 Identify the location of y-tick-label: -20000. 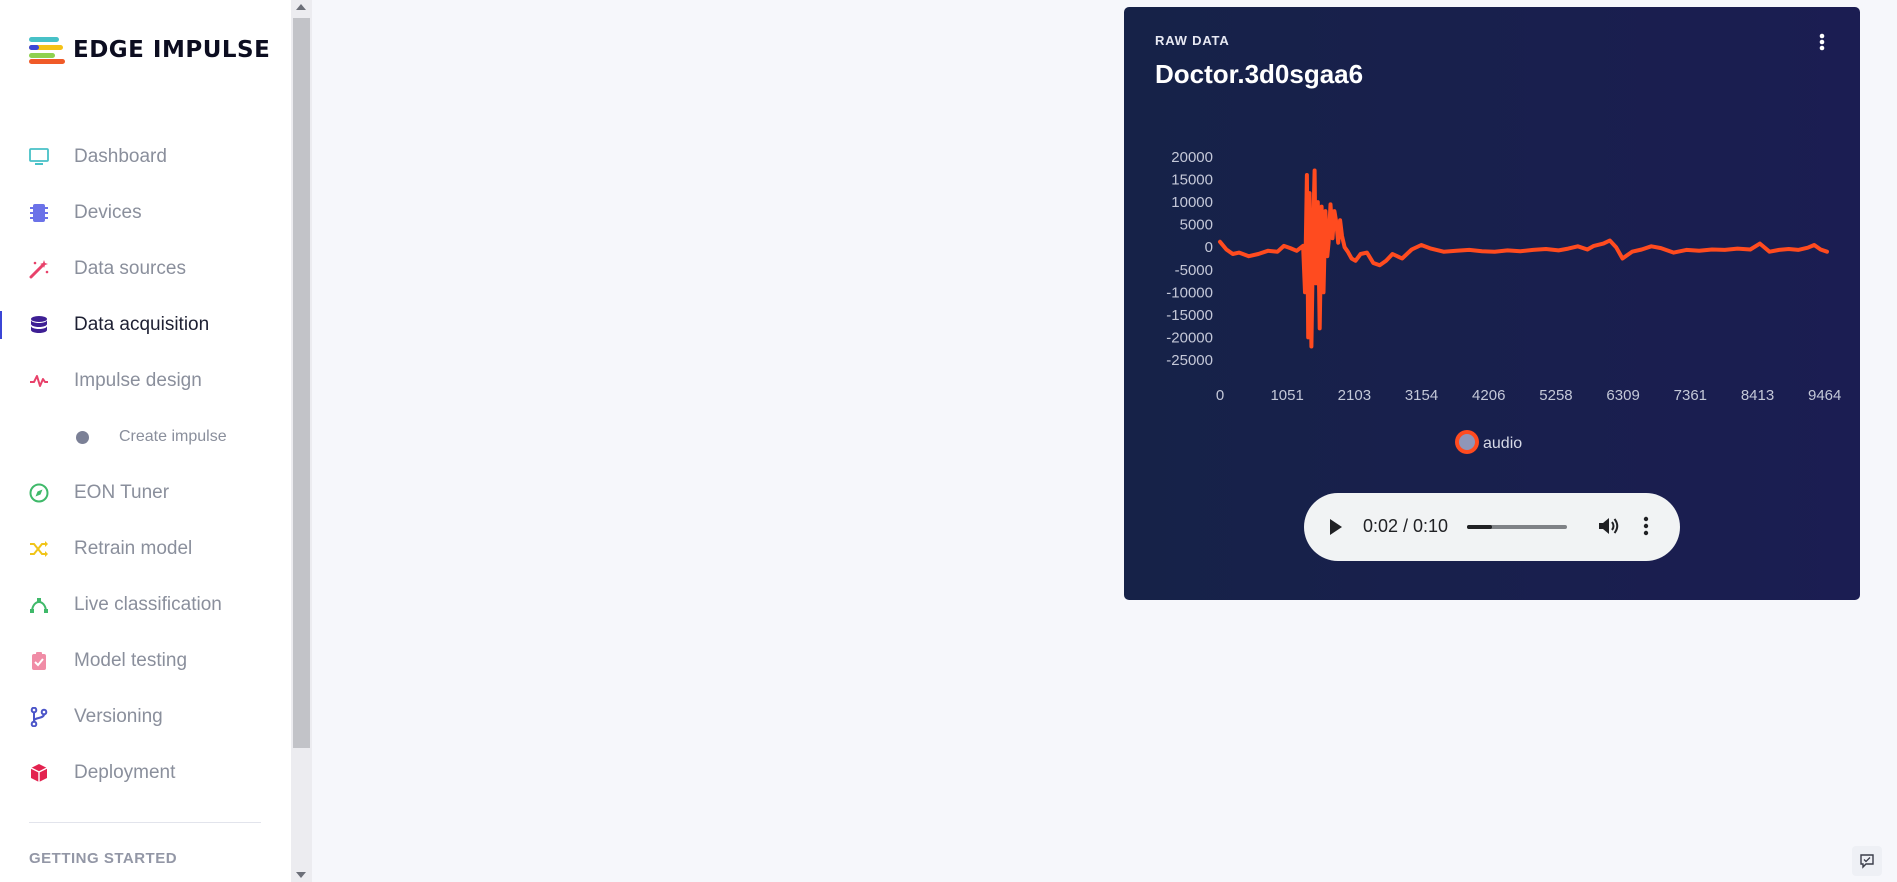
(1189, 337).